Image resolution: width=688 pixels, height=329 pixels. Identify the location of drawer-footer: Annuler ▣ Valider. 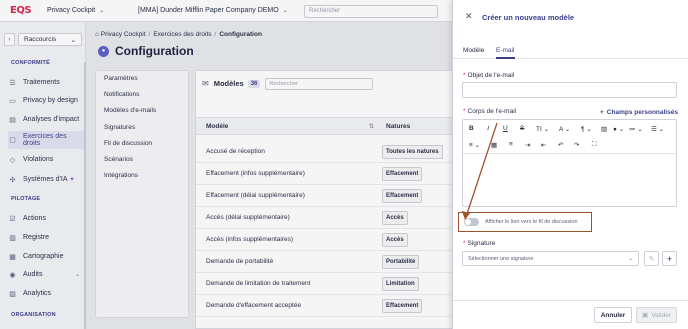
(570, 314).